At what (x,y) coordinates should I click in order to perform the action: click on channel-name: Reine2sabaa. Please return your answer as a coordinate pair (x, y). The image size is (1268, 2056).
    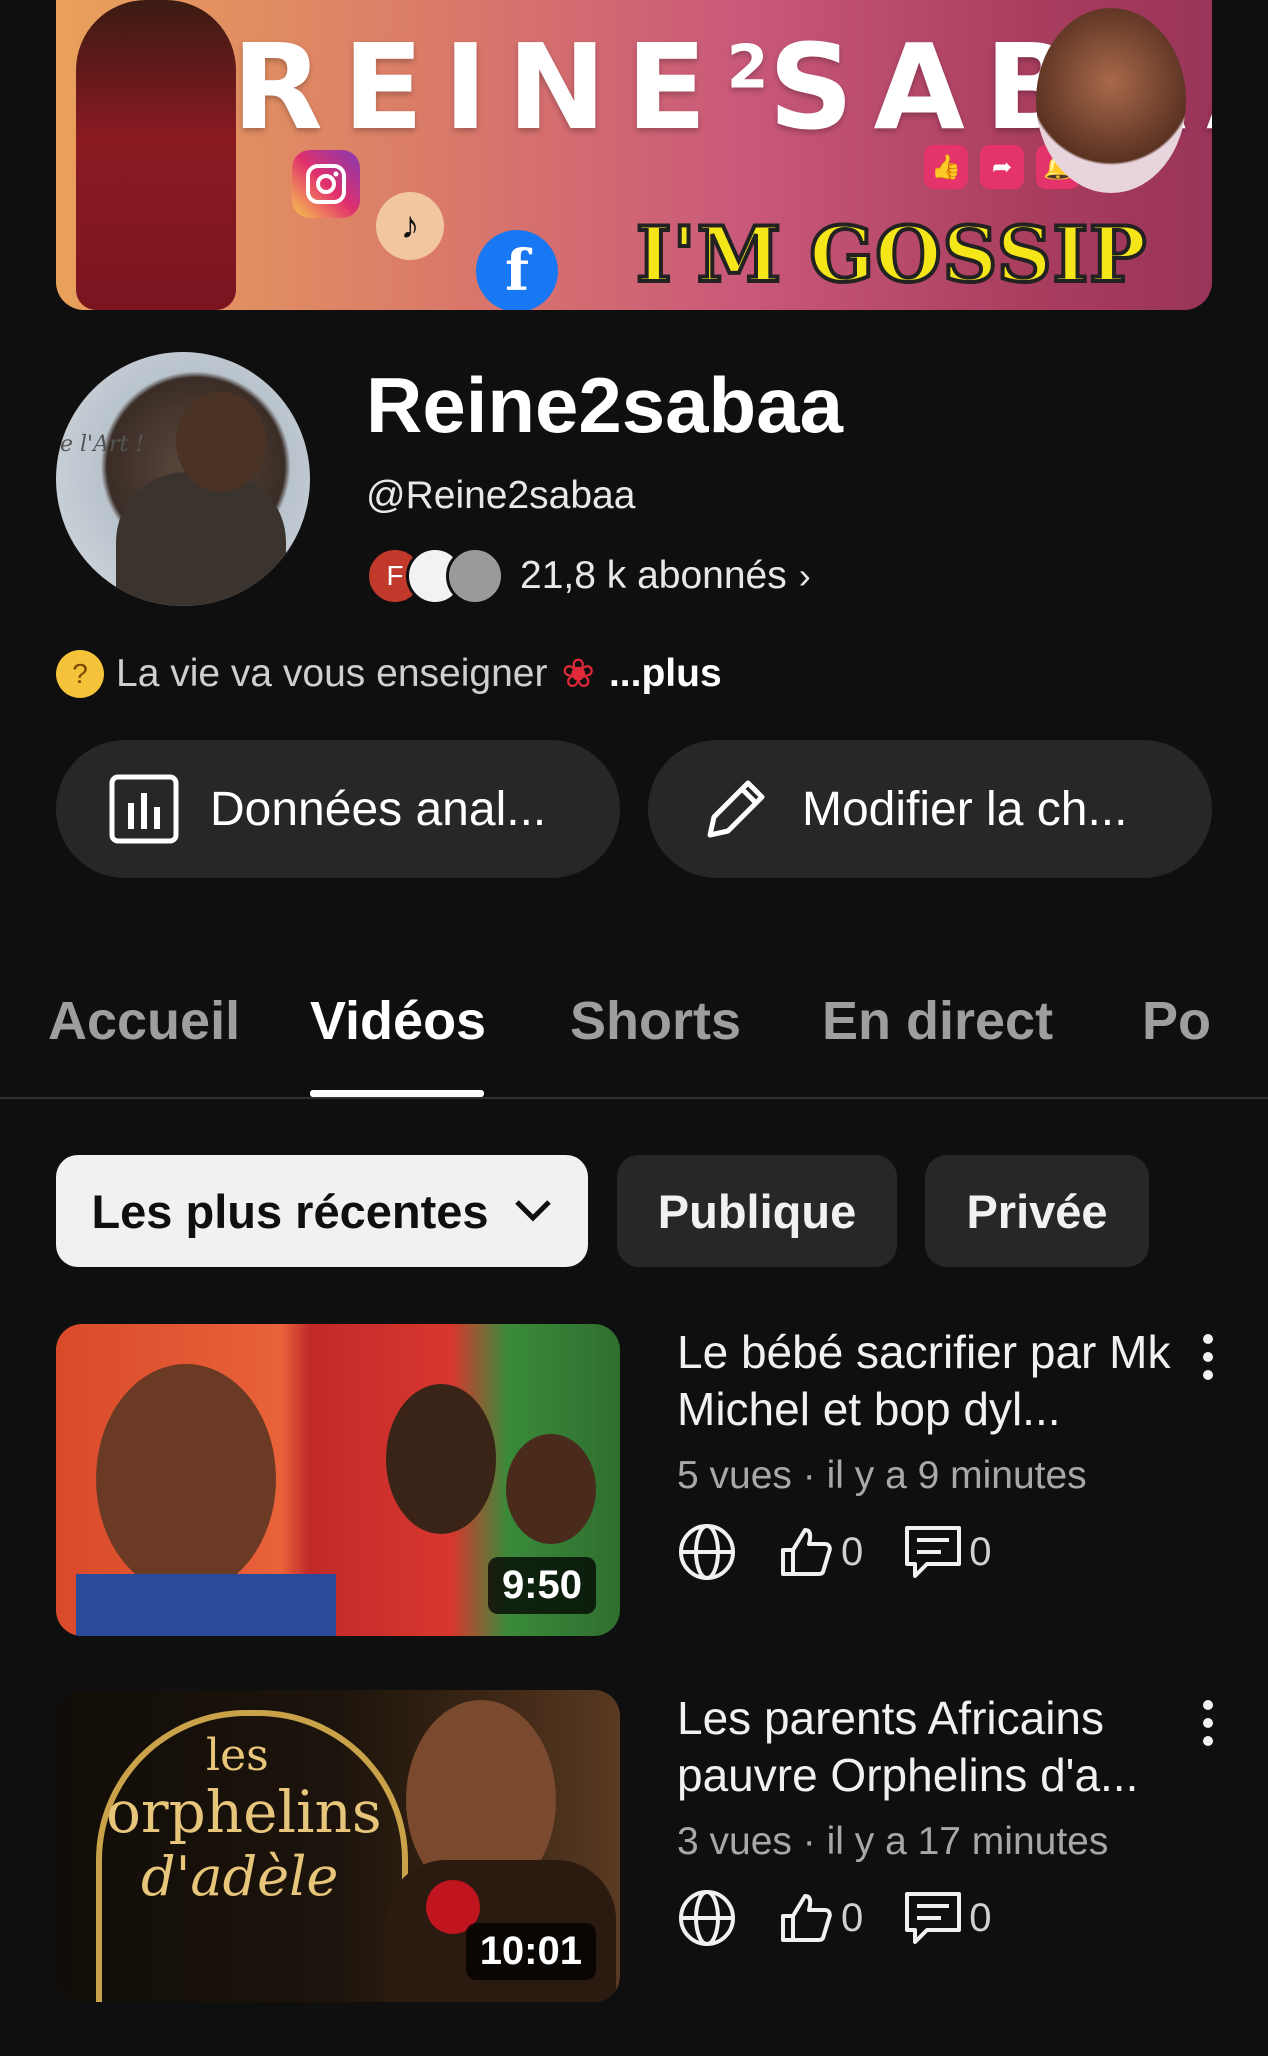
    Looking at the image, I should click on (604, 405).